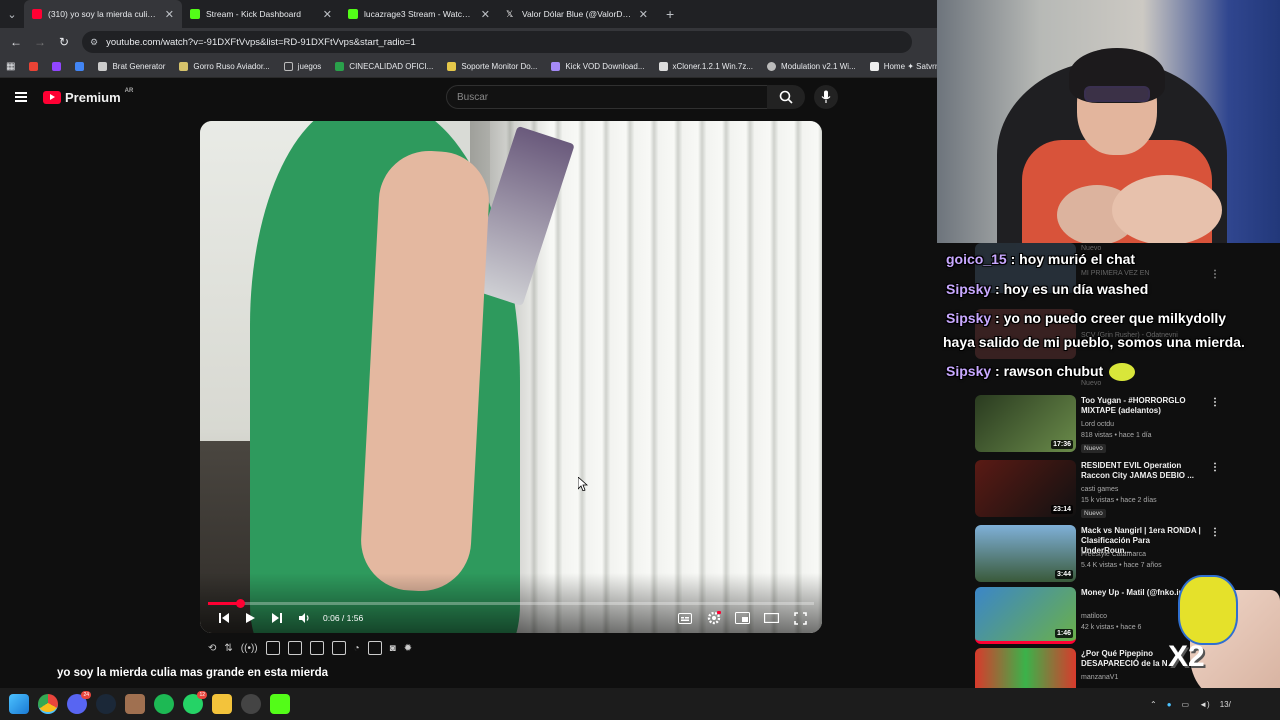 This screenshot has height=720, width=1280. What do you see at coordinates (904, 66) in the screenshot?
I see `bookmark-item: Home ✦ Satvrn` at bounding box center [904, 66].